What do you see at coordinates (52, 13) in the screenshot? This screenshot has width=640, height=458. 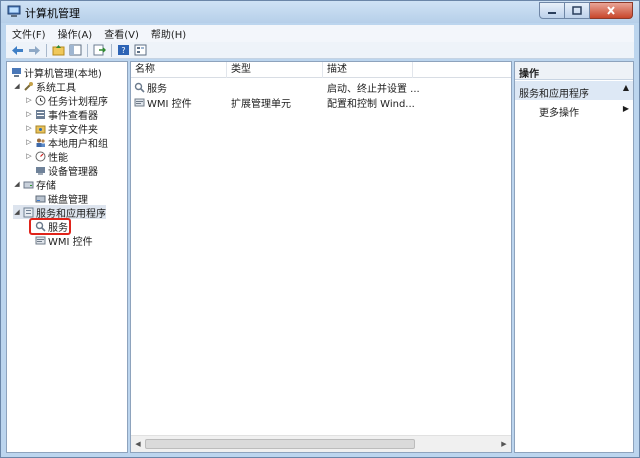 I see `window-title: 计算机管理` at bounding box center [52, 13].